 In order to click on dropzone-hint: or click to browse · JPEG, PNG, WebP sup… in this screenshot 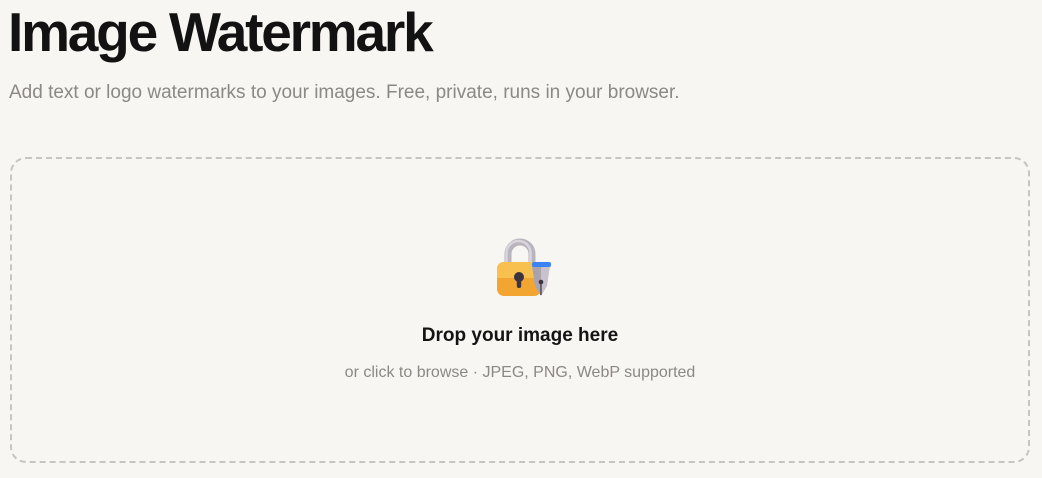, I will do `click(520, 372)`.